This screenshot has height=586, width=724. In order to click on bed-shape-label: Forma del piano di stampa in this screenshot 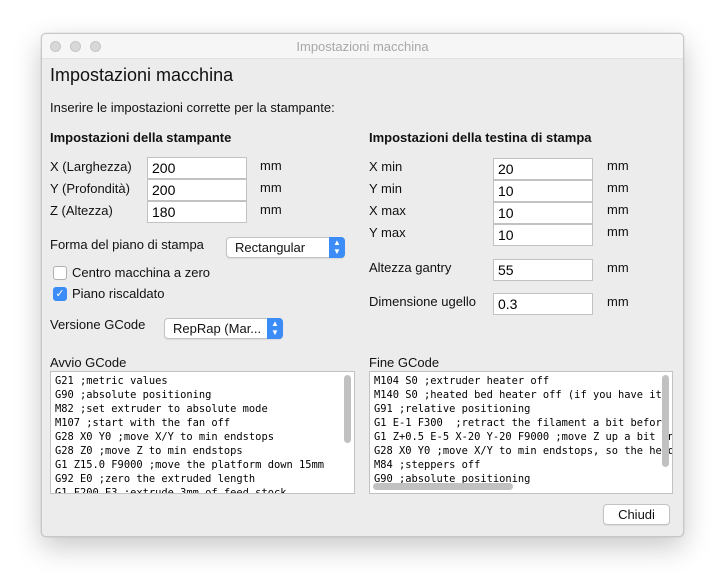, I will do `click(127, 244)`.